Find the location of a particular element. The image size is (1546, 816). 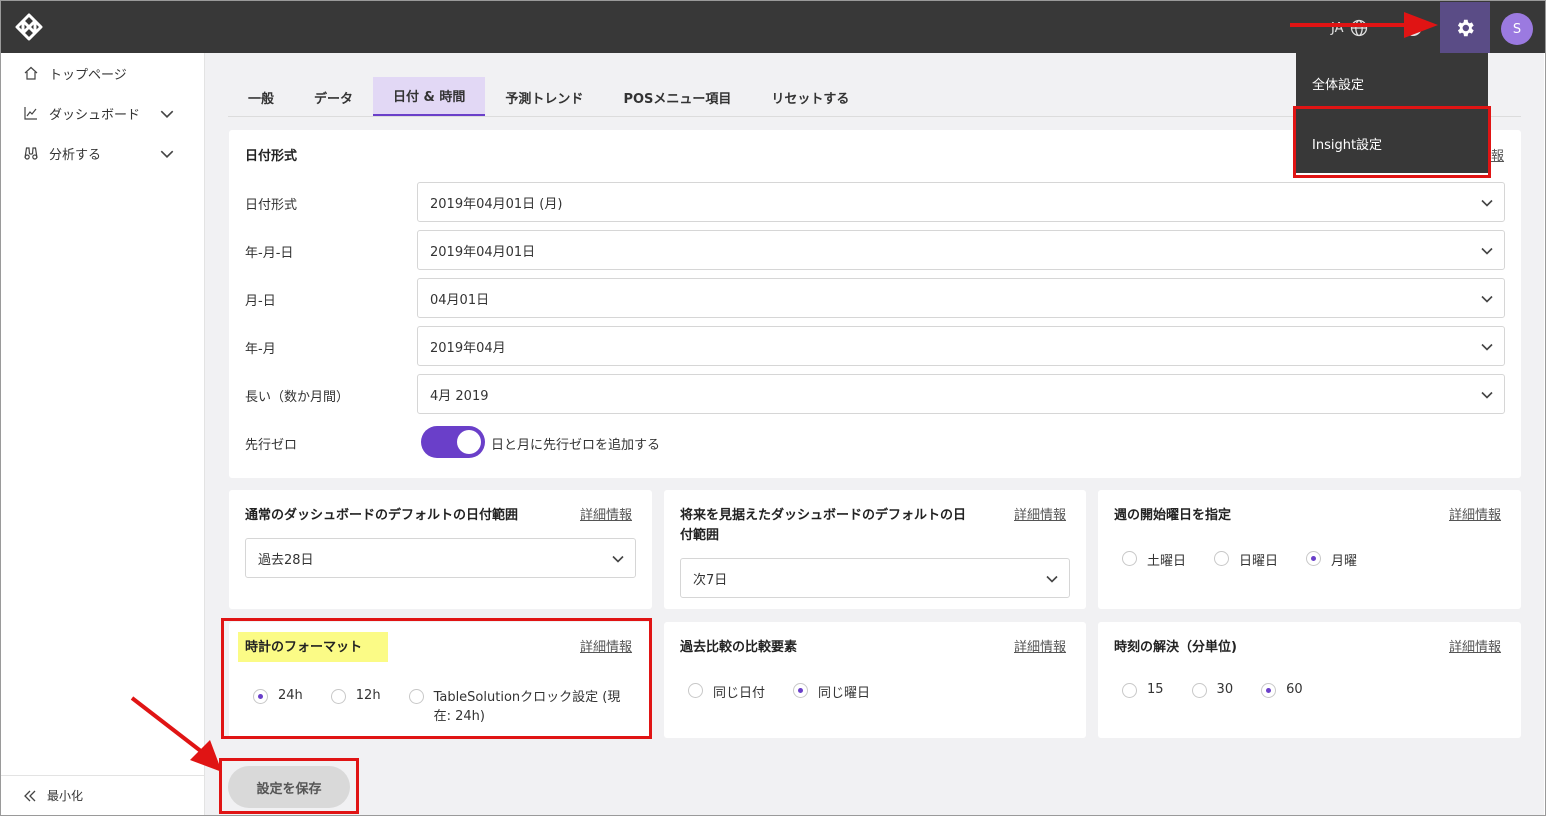

leading-zero-toggle is located at coordinates (453, 442).